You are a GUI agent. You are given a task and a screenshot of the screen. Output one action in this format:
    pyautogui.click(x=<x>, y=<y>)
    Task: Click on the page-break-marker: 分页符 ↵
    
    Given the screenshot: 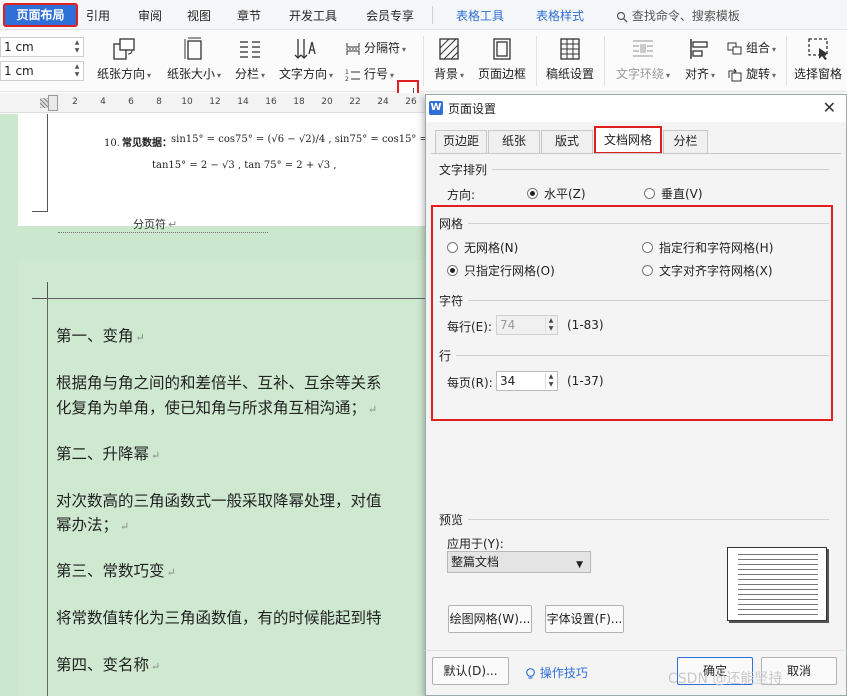 What is the action you would take?
    pyautogui.click(x=163, y=224)
    